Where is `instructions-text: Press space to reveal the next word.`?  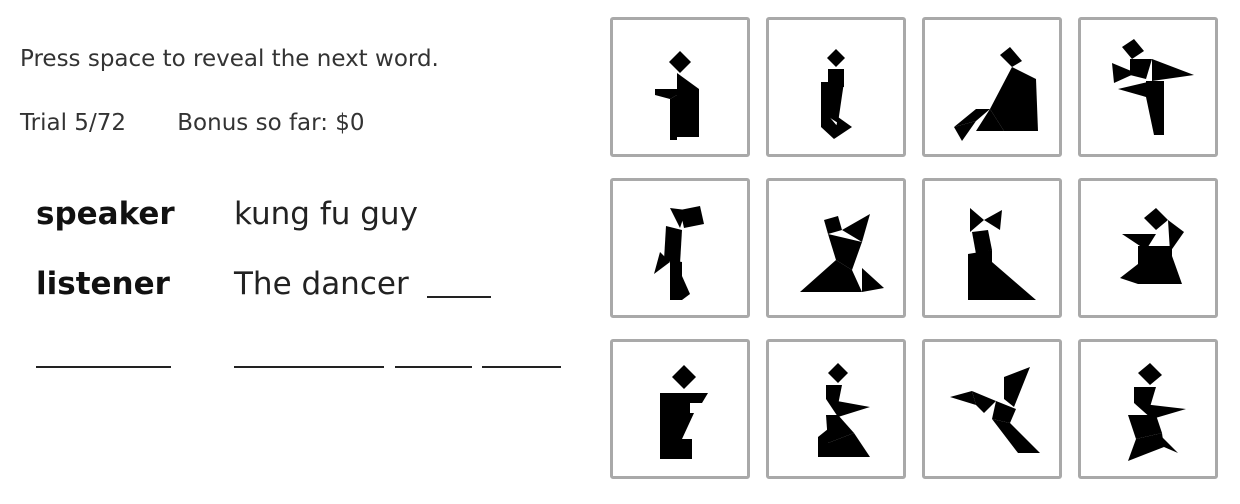 instructions-text: Press space to reveal the next word. is located at coordinates (229, 59).